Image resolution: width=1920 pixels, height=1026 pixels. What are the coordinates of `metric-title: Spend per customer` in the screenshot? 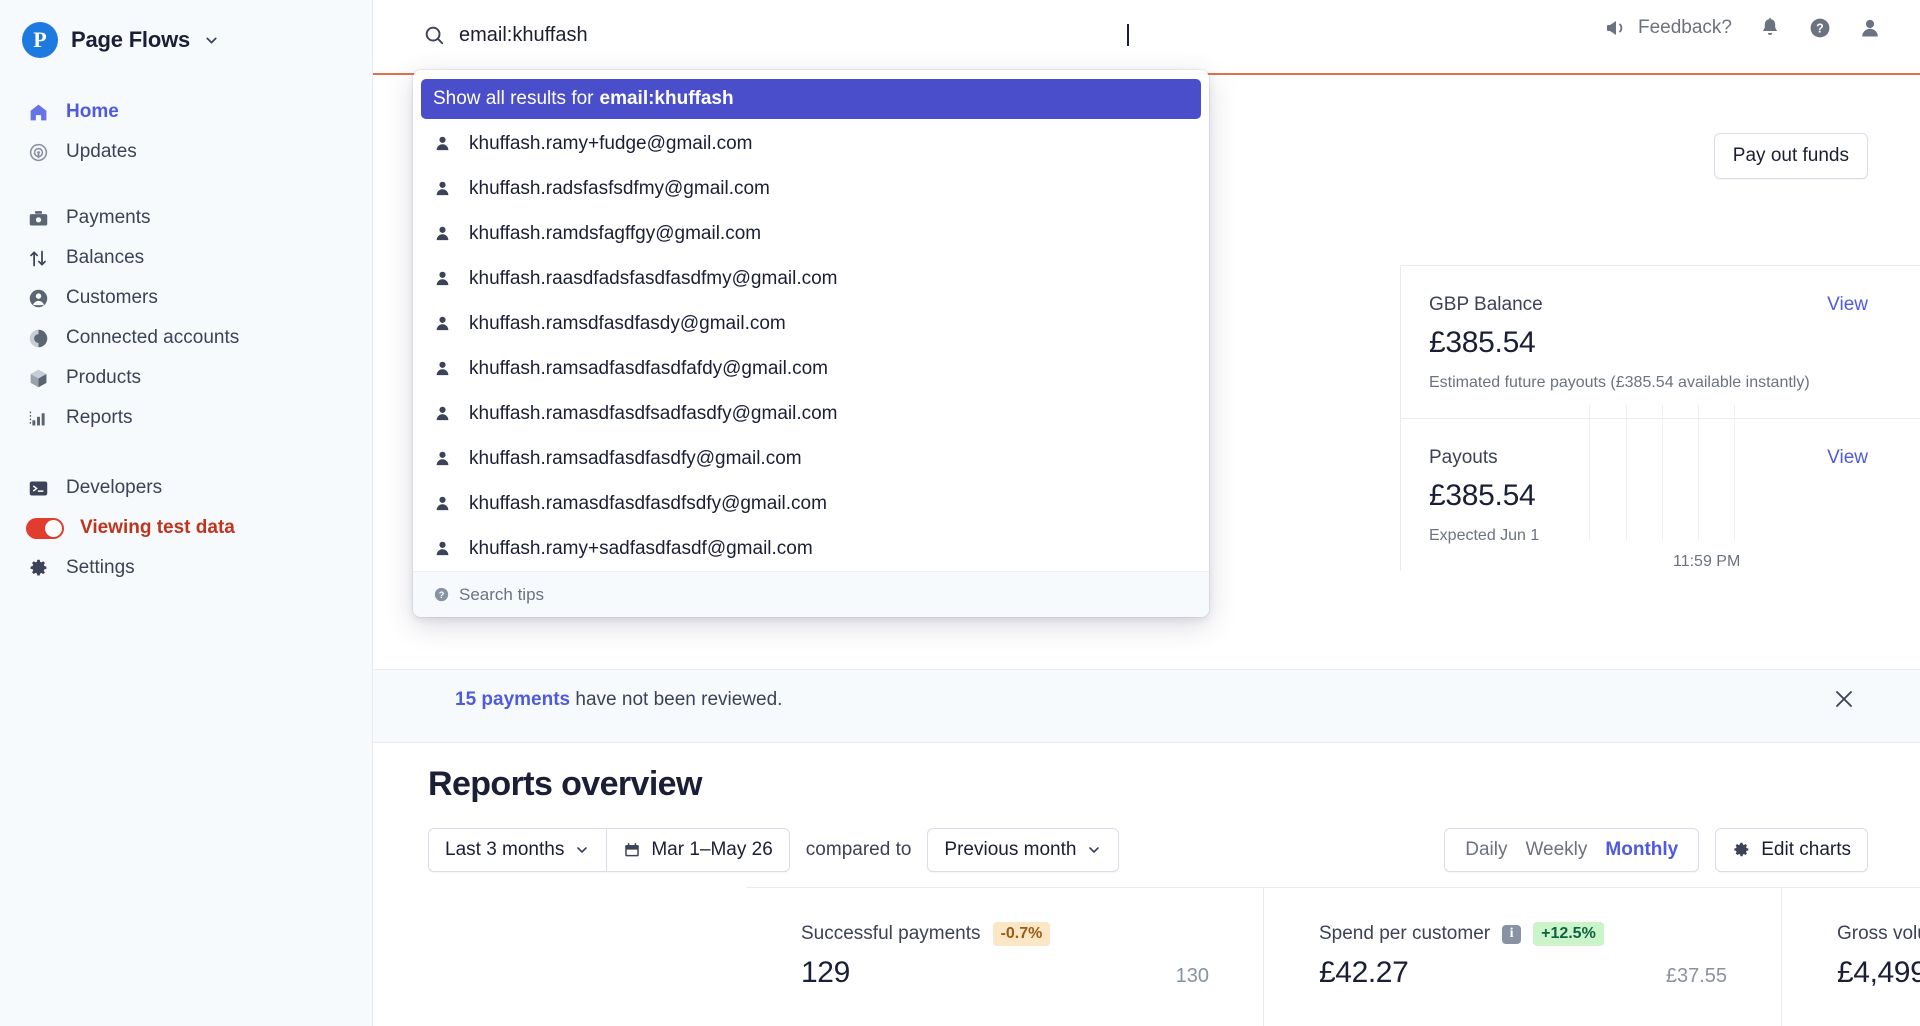 It's located at (1405, 933).